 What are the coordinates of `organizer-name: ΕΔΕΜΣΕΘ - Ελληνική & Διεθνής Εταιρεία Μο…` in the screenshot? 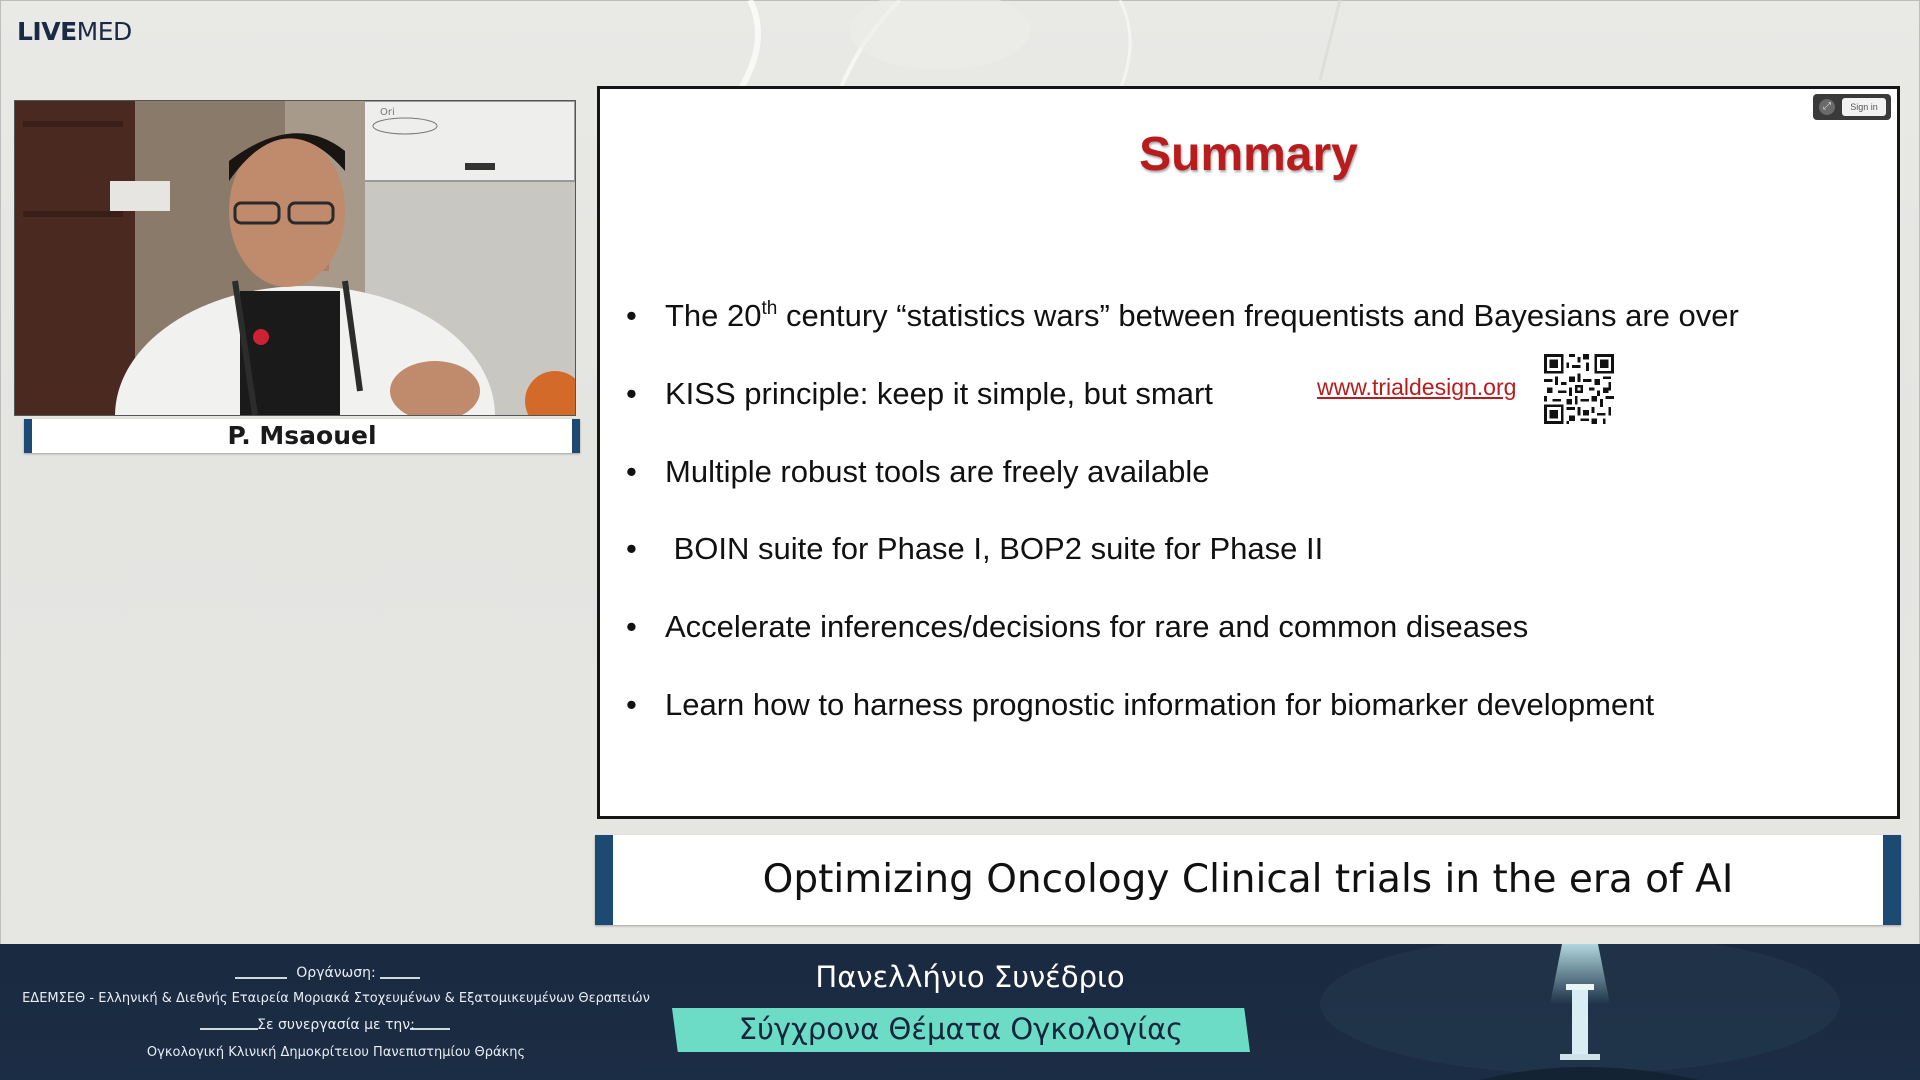 It's located at (336, 998).